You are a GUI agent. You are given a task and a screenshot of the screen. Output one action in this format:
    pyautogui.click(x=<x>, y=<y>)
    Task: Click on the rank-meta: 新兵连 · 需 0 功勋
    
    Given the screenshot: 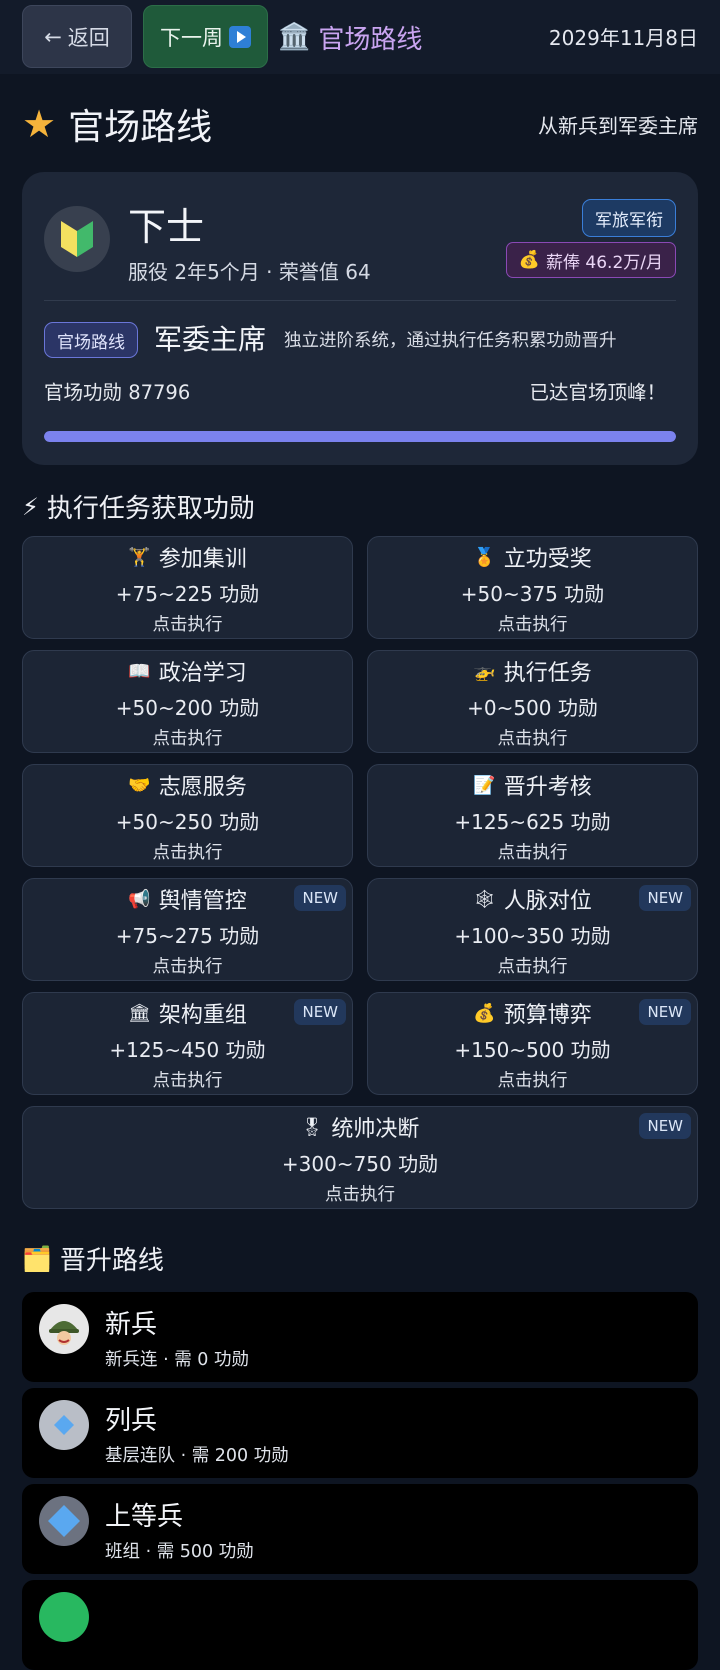 What is the action you would take?
    pyautogui.click(x=177, y=1358)
    